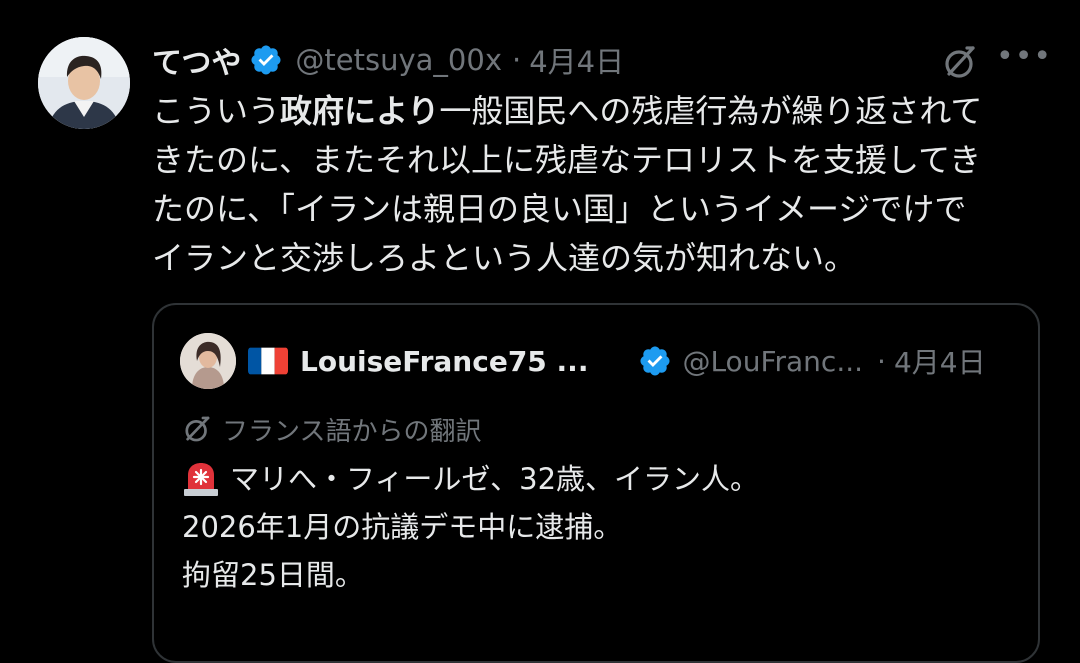 This screenshot has height=663, width=1080. I want to click on author-name: てつや, so click(196, 60).